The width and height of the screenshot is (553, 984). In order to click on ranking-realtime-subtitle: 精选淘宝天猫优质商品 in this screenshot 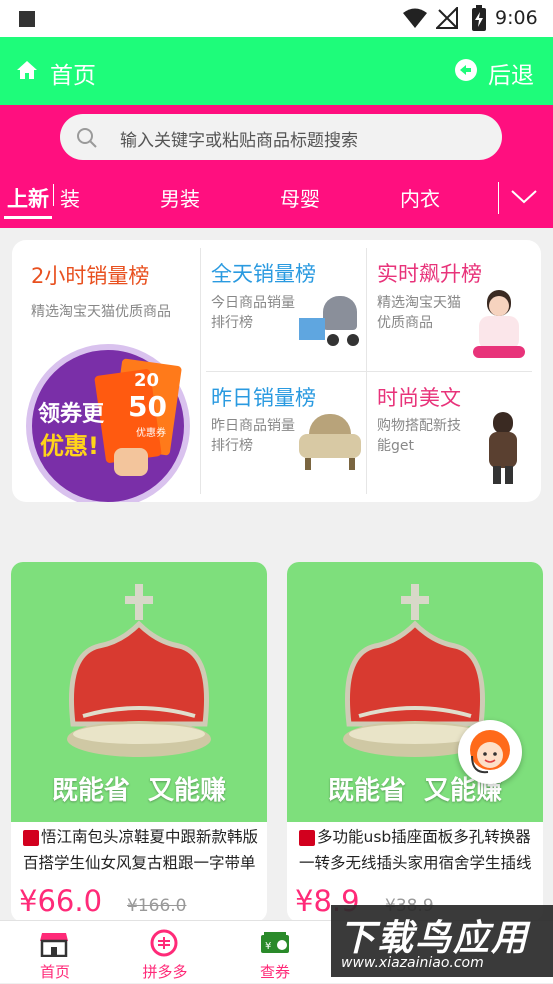, I will do `click(419, 313)`.